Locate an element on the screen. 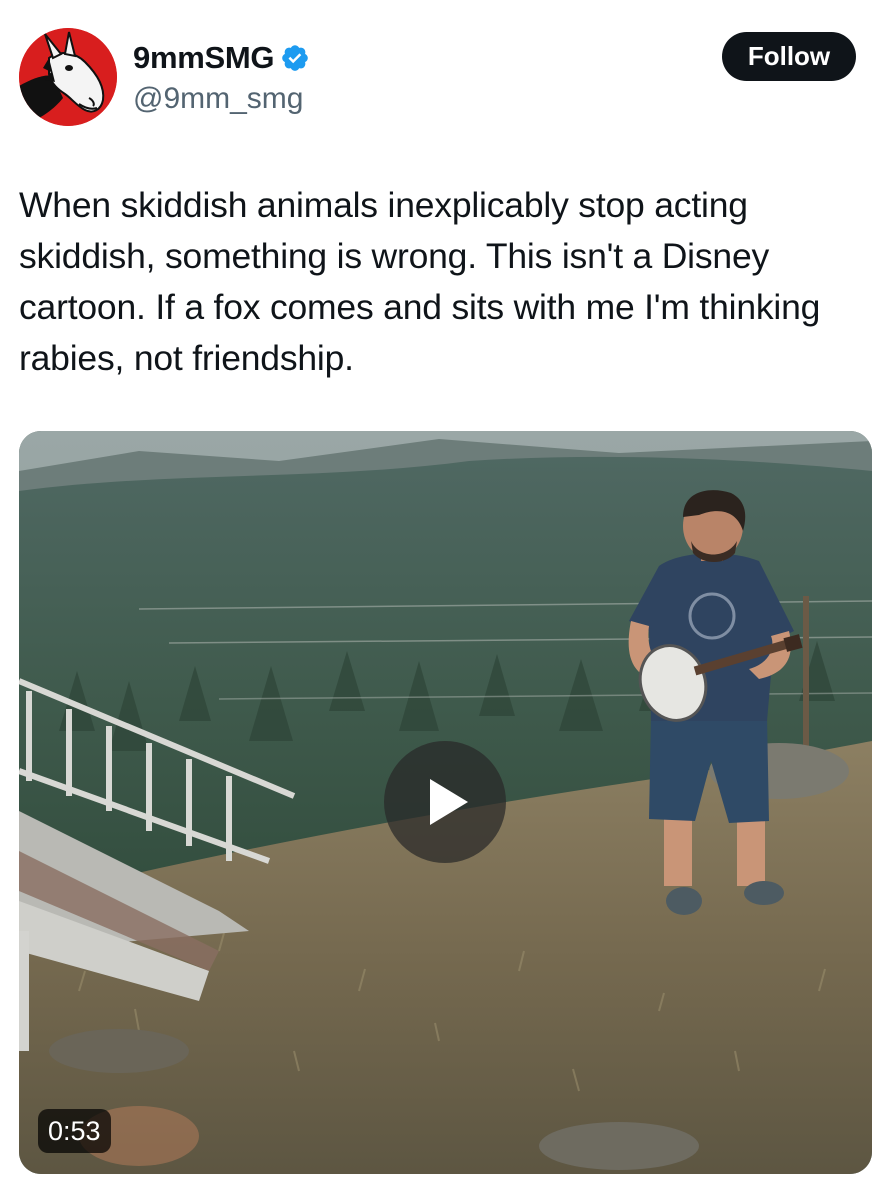  play-button is located at coordinates (445, 802).